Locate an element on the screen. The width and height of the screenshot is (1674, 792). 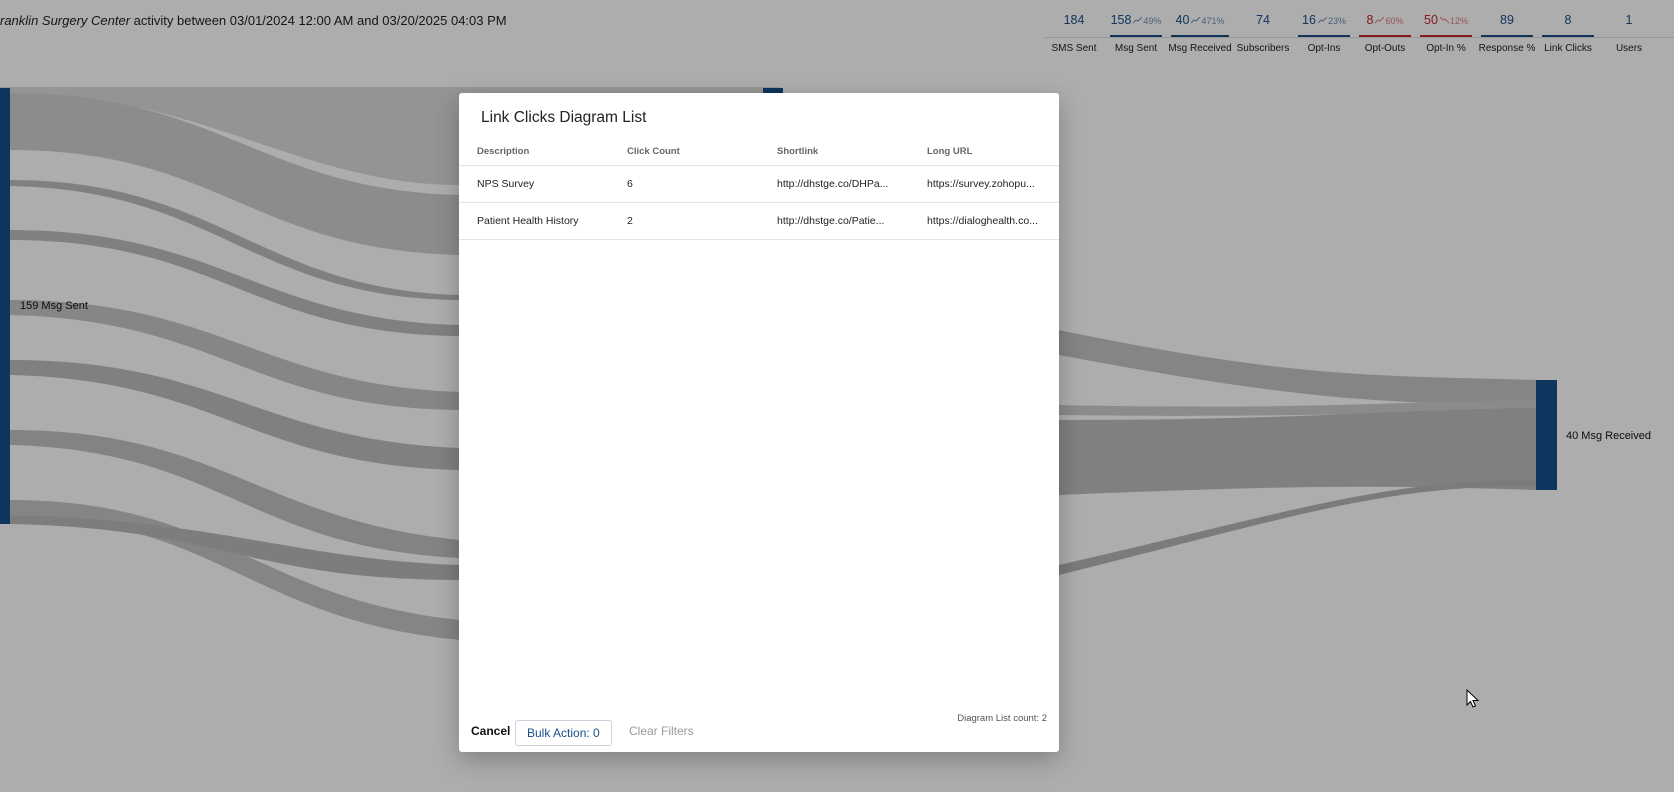
cell-description: Patient Health History is located at coordinates (528, 221).